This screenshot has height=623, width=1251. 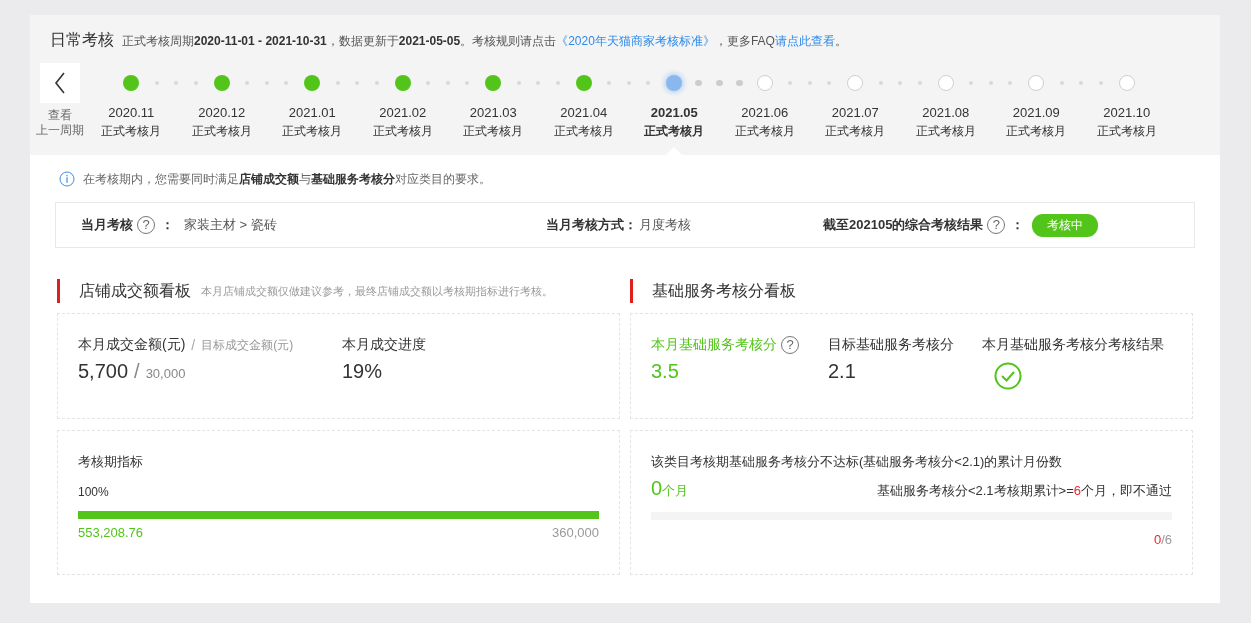 I want to click on chevron-left-icon, so click(x=60, y=83).